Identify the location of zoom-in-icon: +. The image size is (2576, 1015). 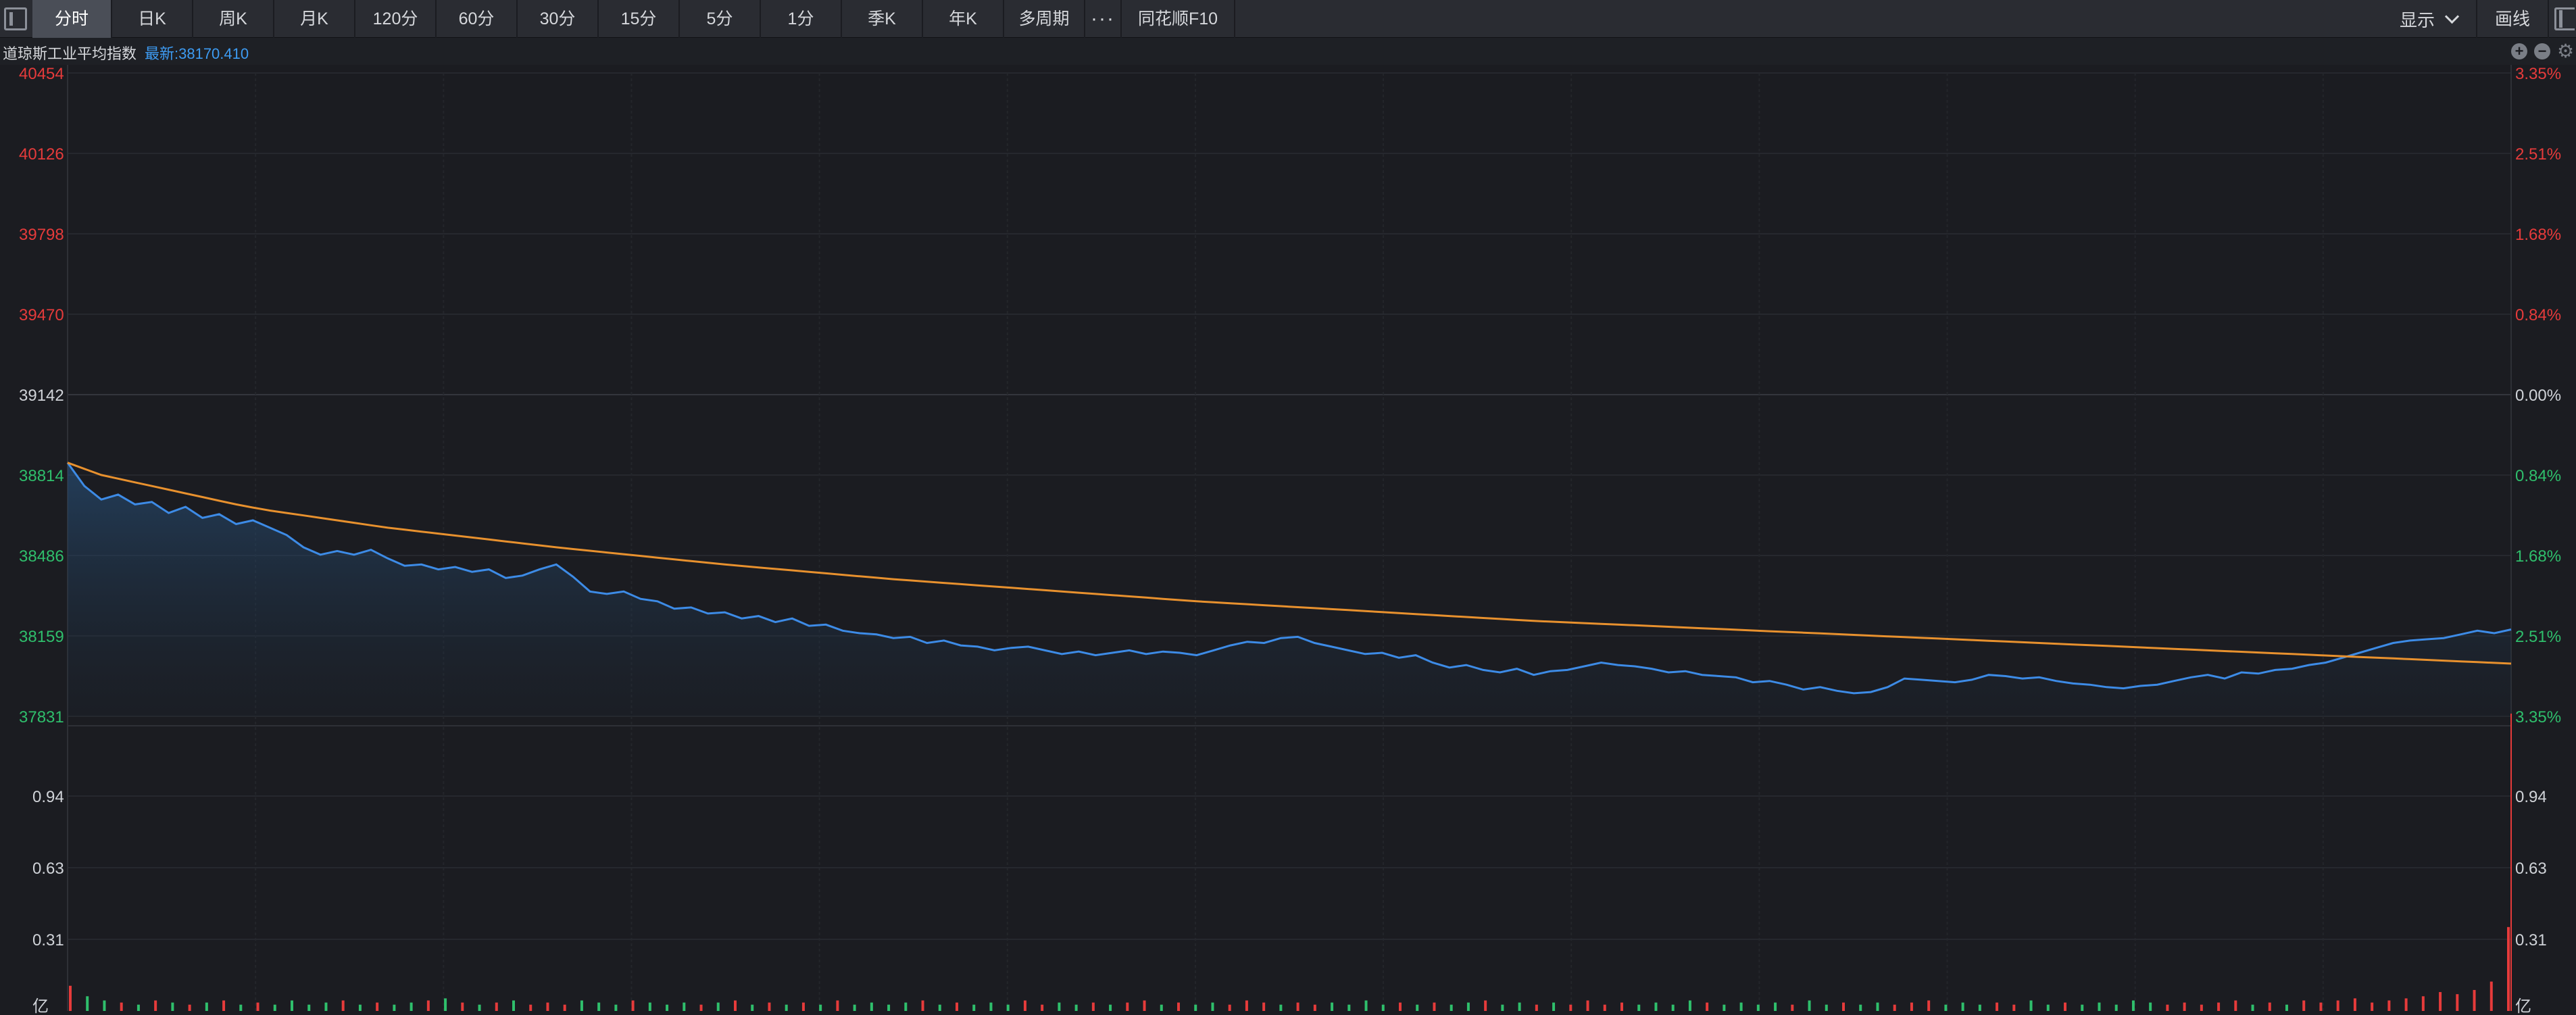
(2519, 51).